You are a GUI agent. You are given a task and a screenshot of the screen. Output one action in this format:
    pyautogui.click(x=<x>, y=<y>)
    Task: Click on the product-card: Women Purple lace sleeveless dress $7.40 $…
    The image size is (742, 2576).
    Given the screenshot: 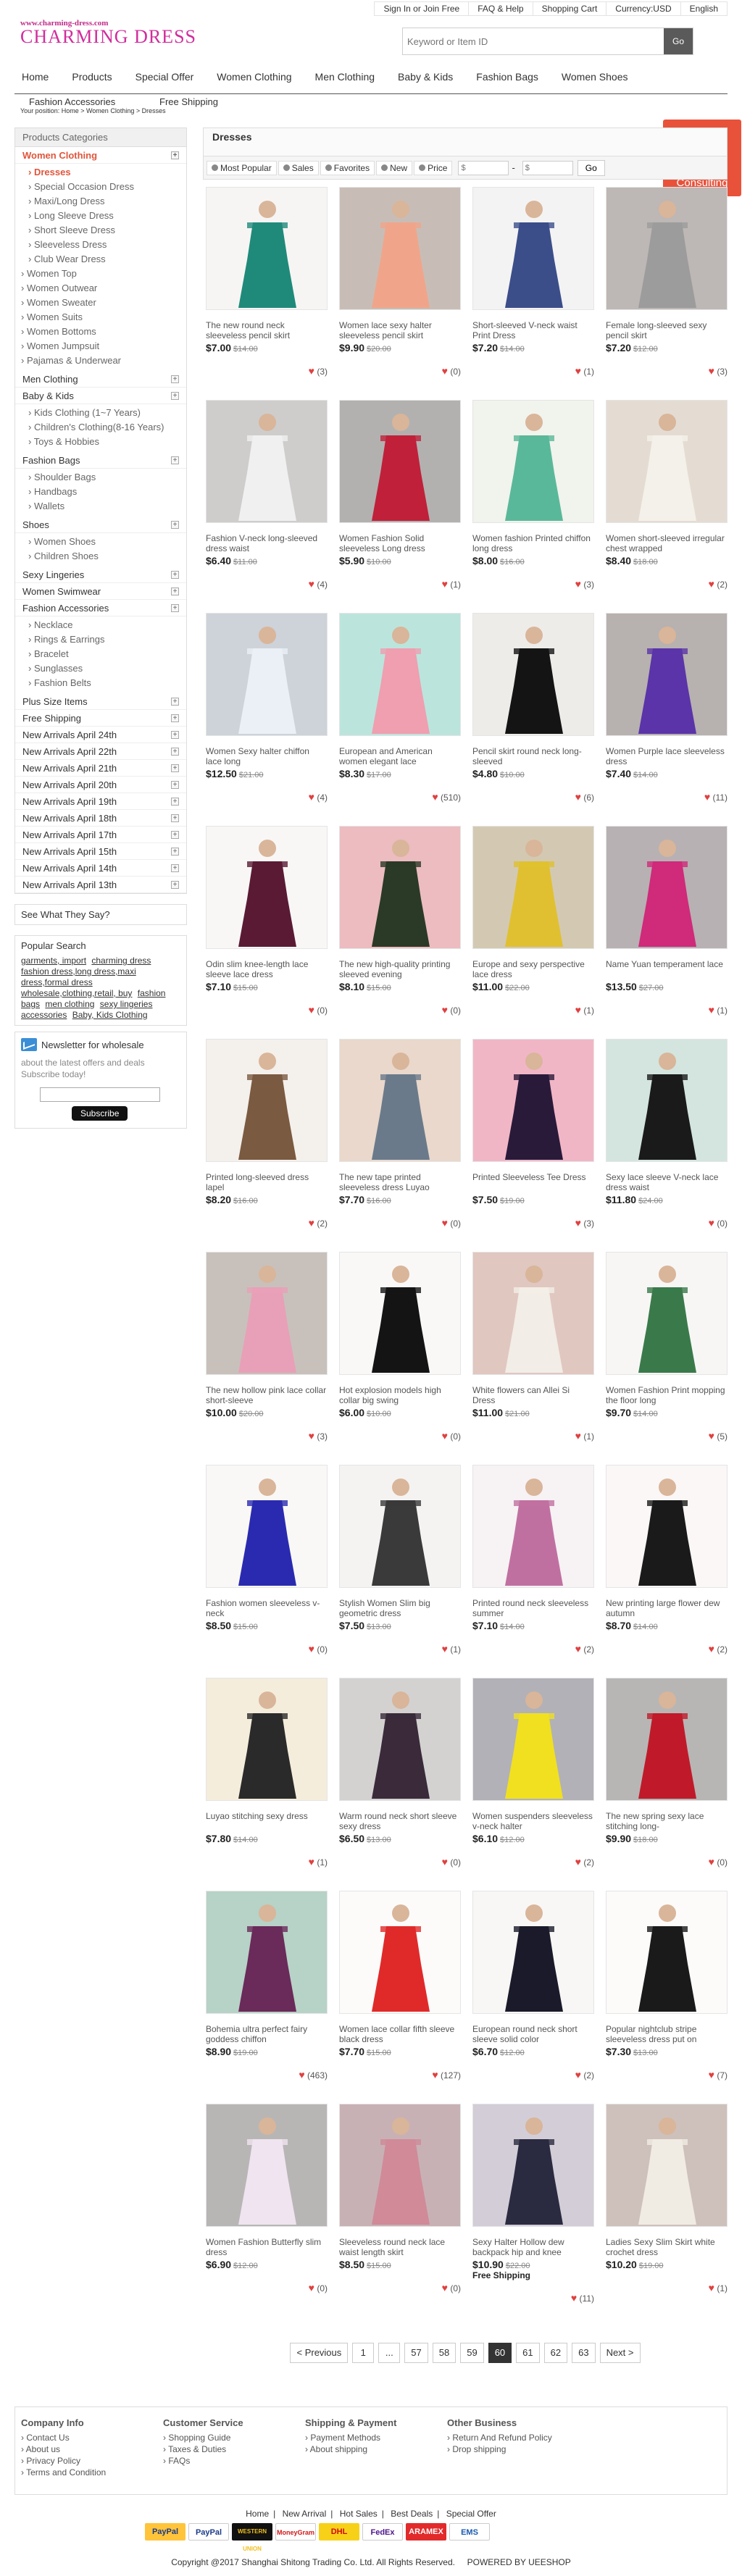 What is the action you would take?
    pyautogui.click(x=667, y=719)
    